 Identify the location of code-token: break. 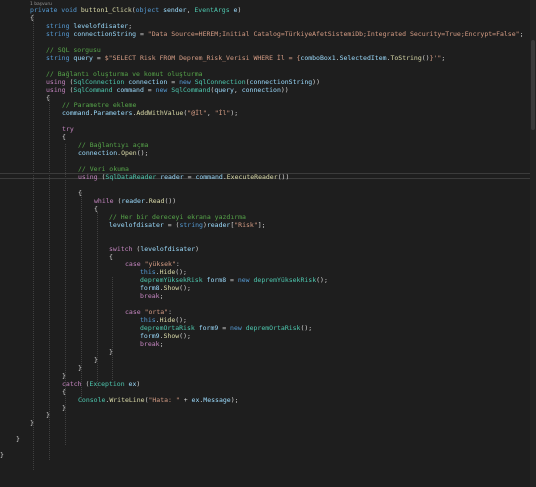
(150, 343).